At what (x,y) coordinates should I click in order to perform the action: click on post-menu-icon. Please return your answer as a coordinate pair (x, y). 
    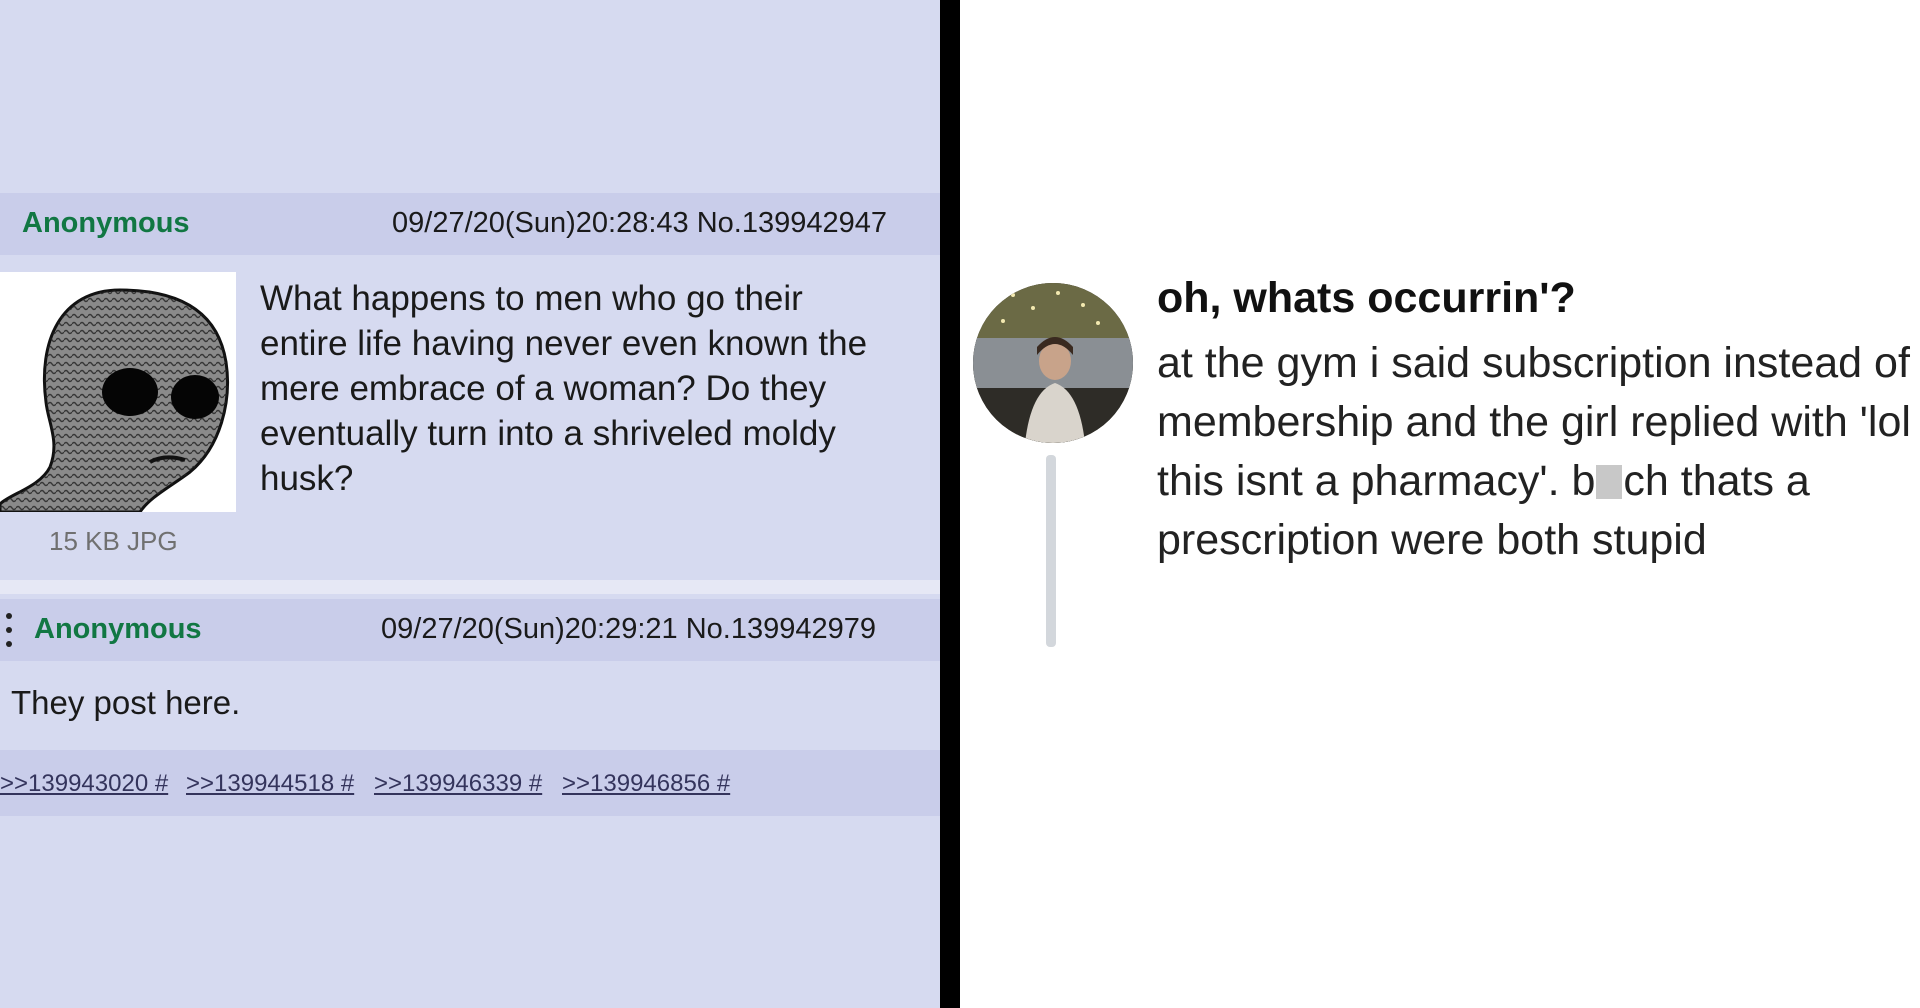
    Looking at the image, I should click on (9, 630).